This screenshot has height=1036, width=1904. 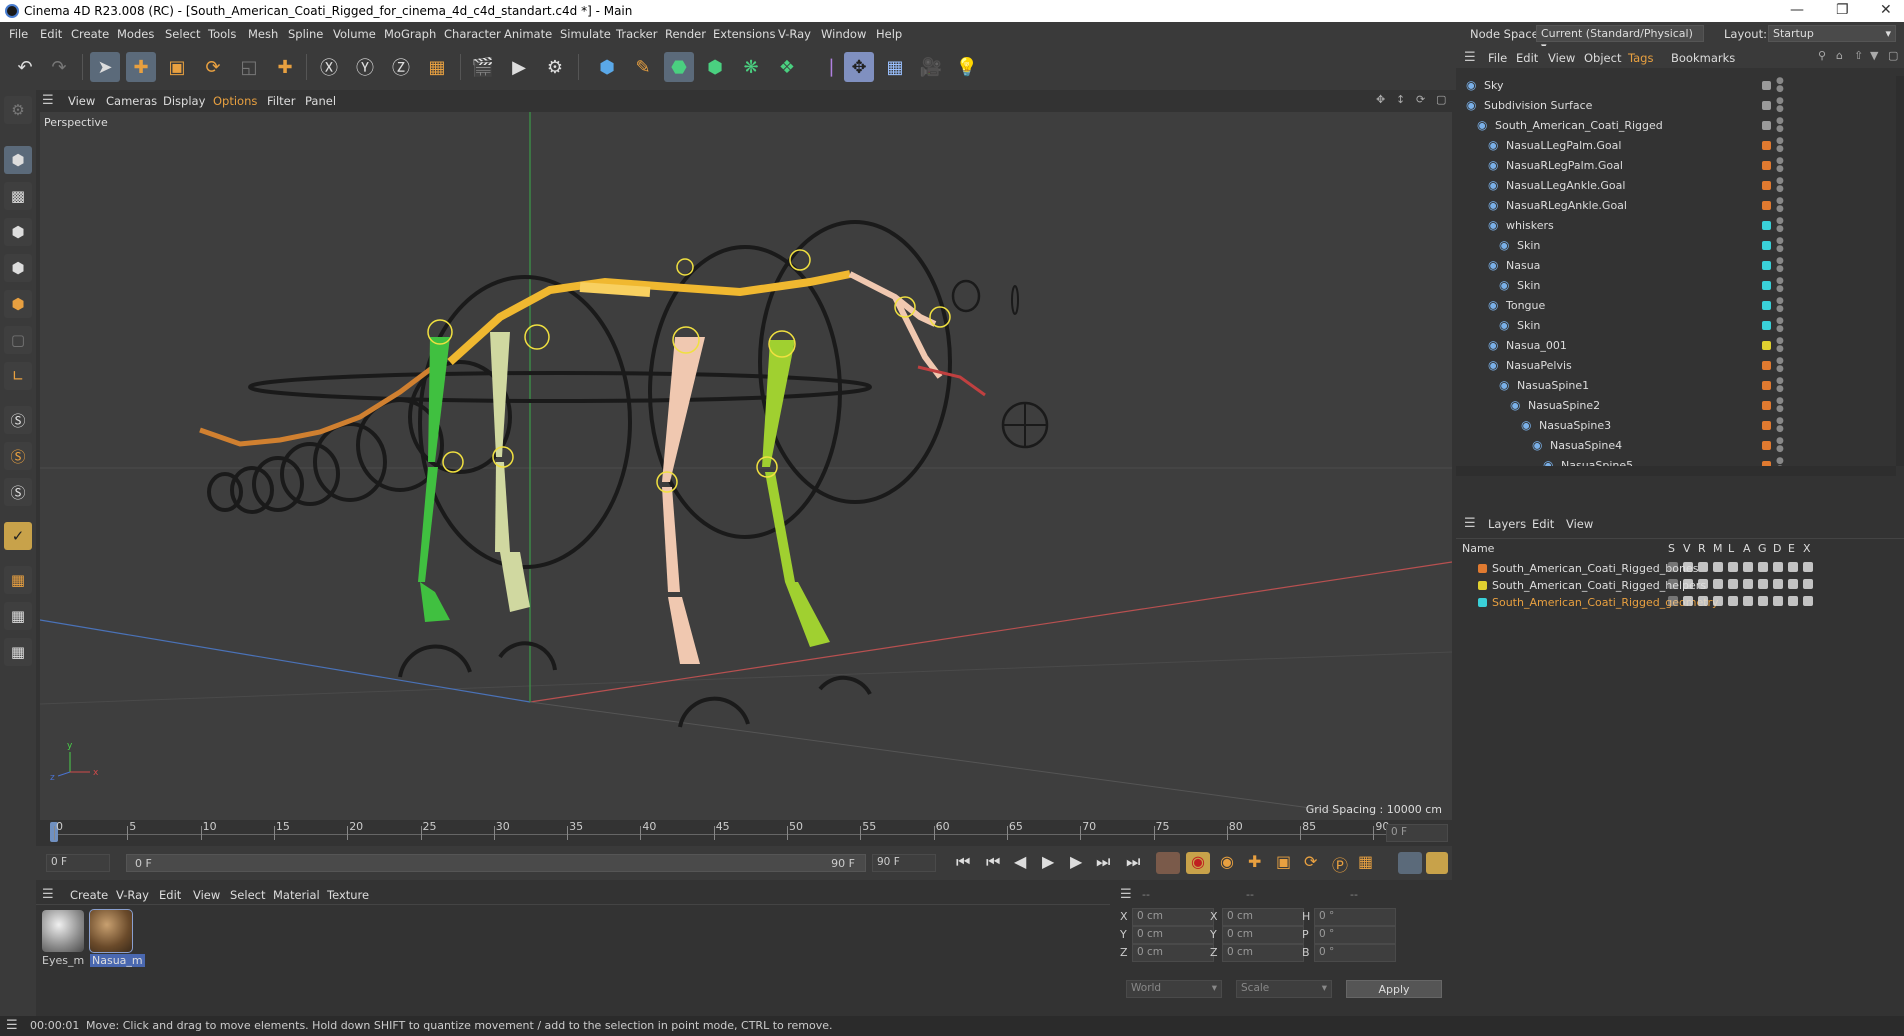 I want to click on key-position-icon: ✚, so click(x=1254, y=861).